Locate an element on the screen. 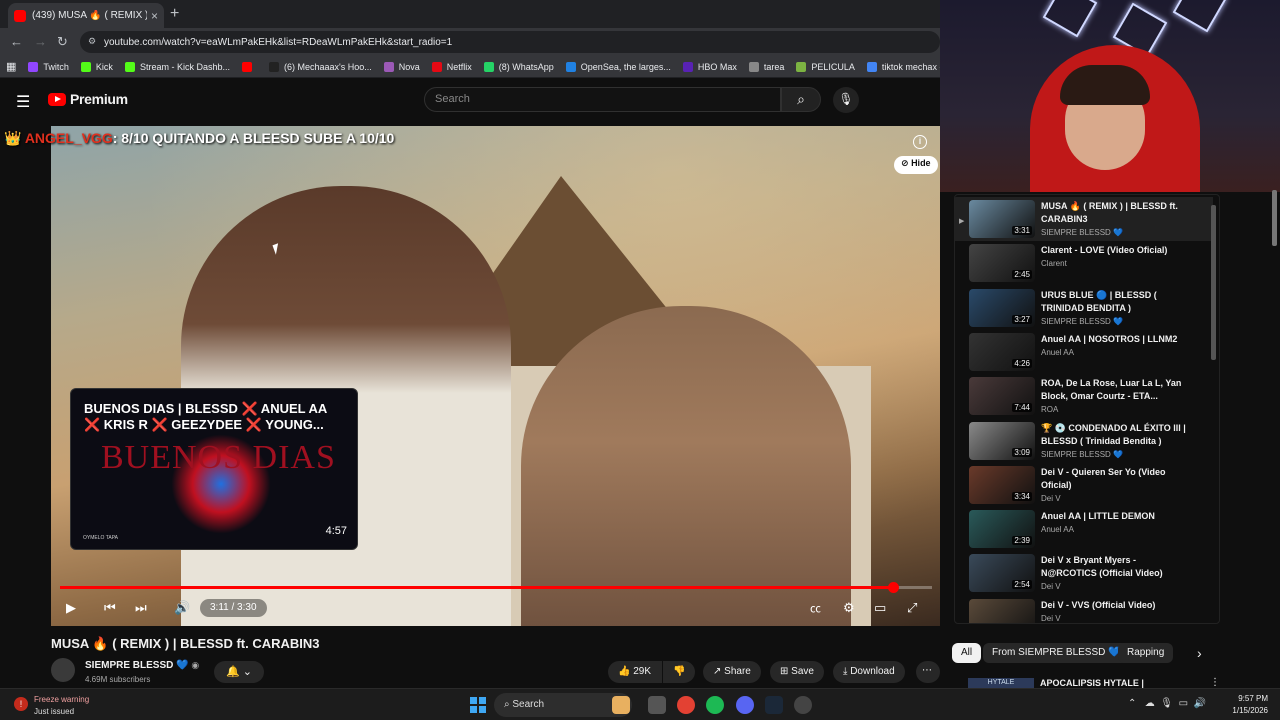  play-icon: ▶ is located at coordinates (71, 608).